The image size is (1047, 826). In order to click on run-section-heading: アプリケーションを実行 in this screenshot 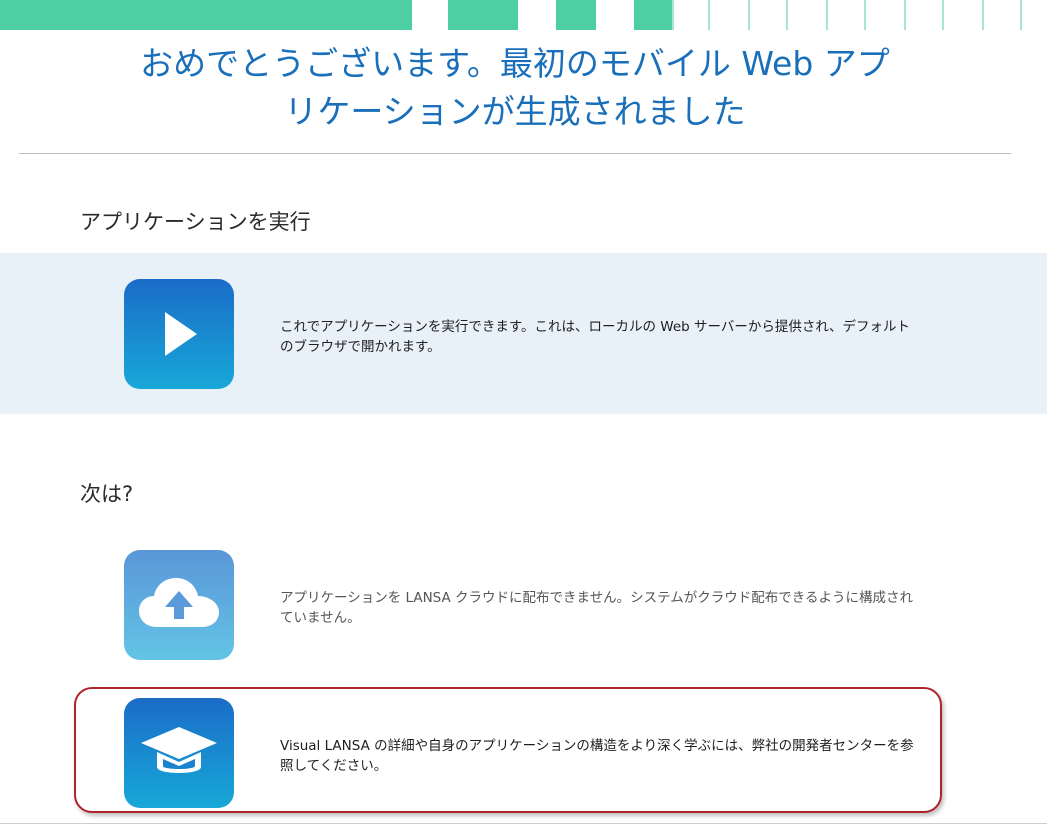, I will do `click(195, 222)`.